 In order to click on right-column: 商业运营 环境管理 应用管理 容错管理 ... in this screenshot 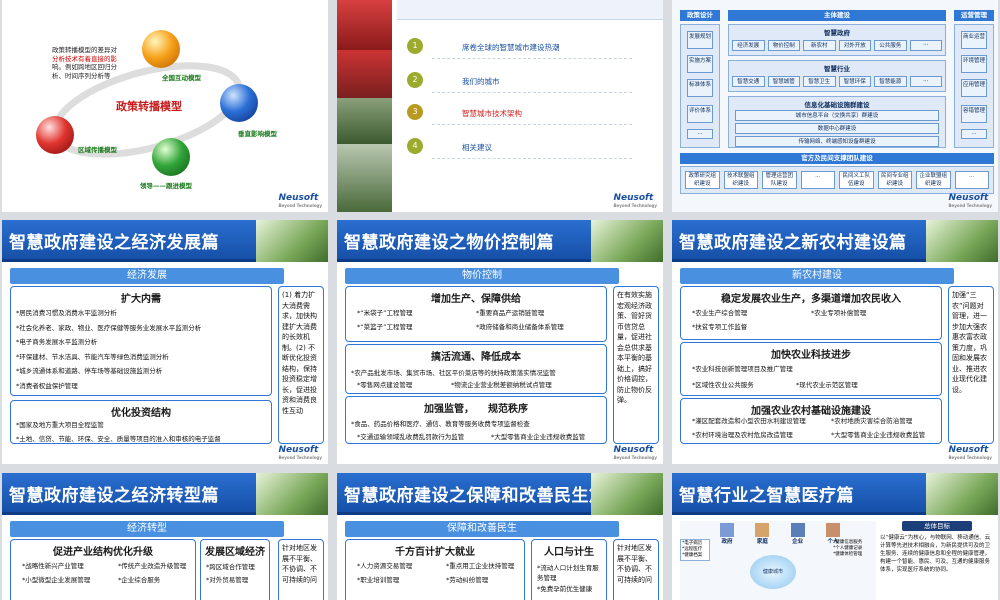, I will do `click(974, 86)`.